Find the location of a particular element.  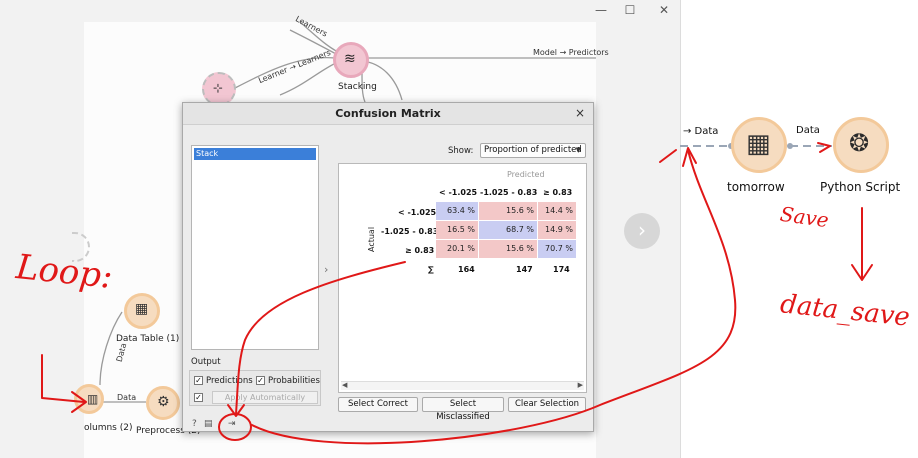

minimize-icon: — is located at coordinates (601, 10).